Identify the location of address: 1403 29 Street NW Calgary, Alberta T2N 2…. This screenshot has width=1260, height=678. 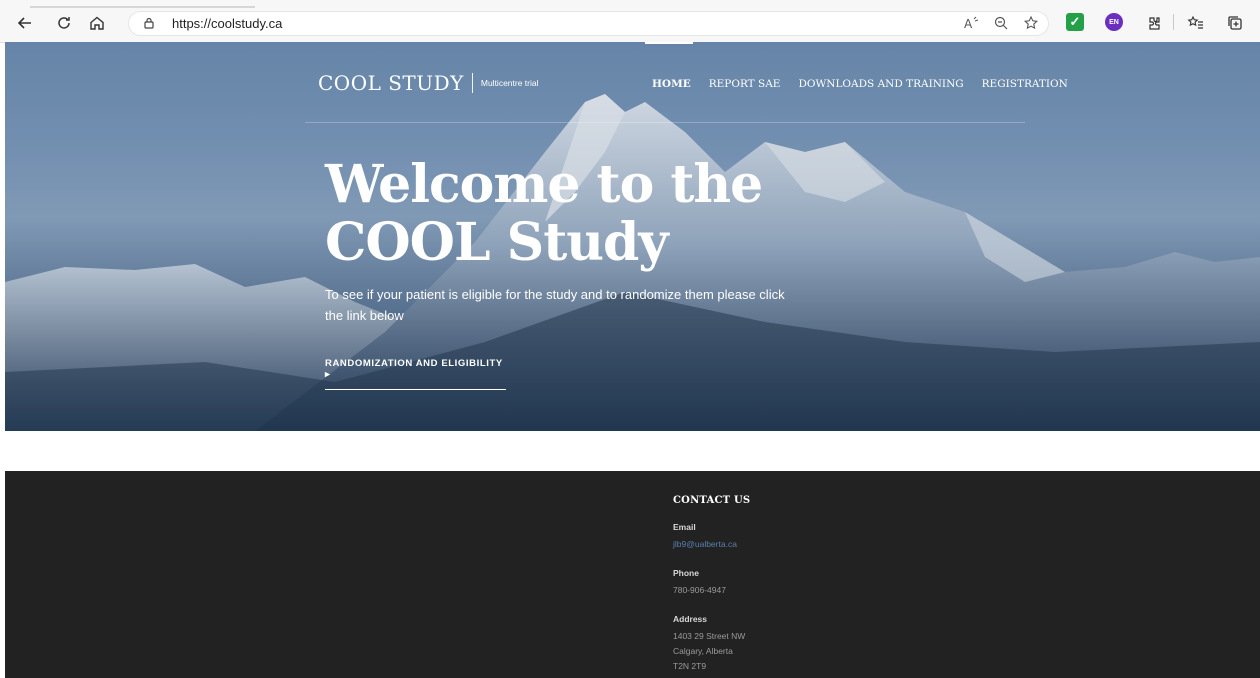
(711, 651).